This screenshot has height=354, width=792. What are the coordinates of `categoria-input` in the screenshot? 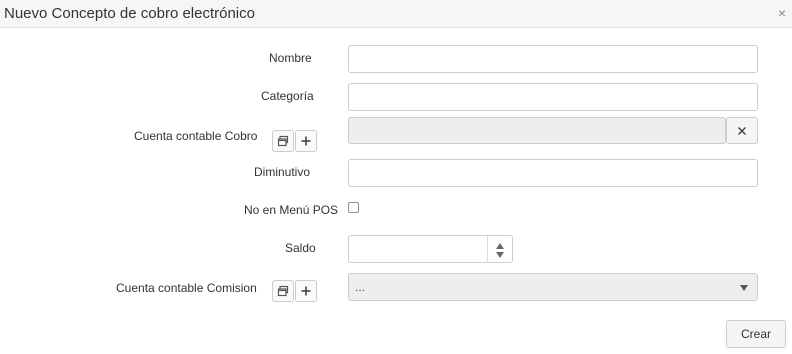 It's located at (553, 97).